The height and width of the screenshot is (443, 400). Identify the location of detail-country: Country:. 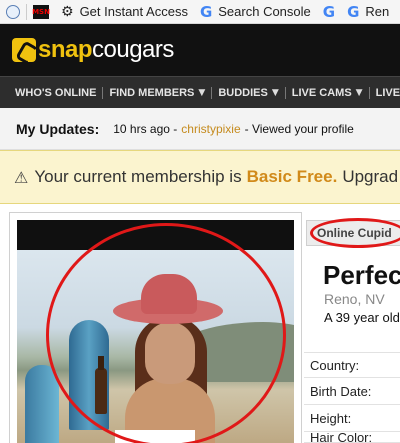
(352, 365).